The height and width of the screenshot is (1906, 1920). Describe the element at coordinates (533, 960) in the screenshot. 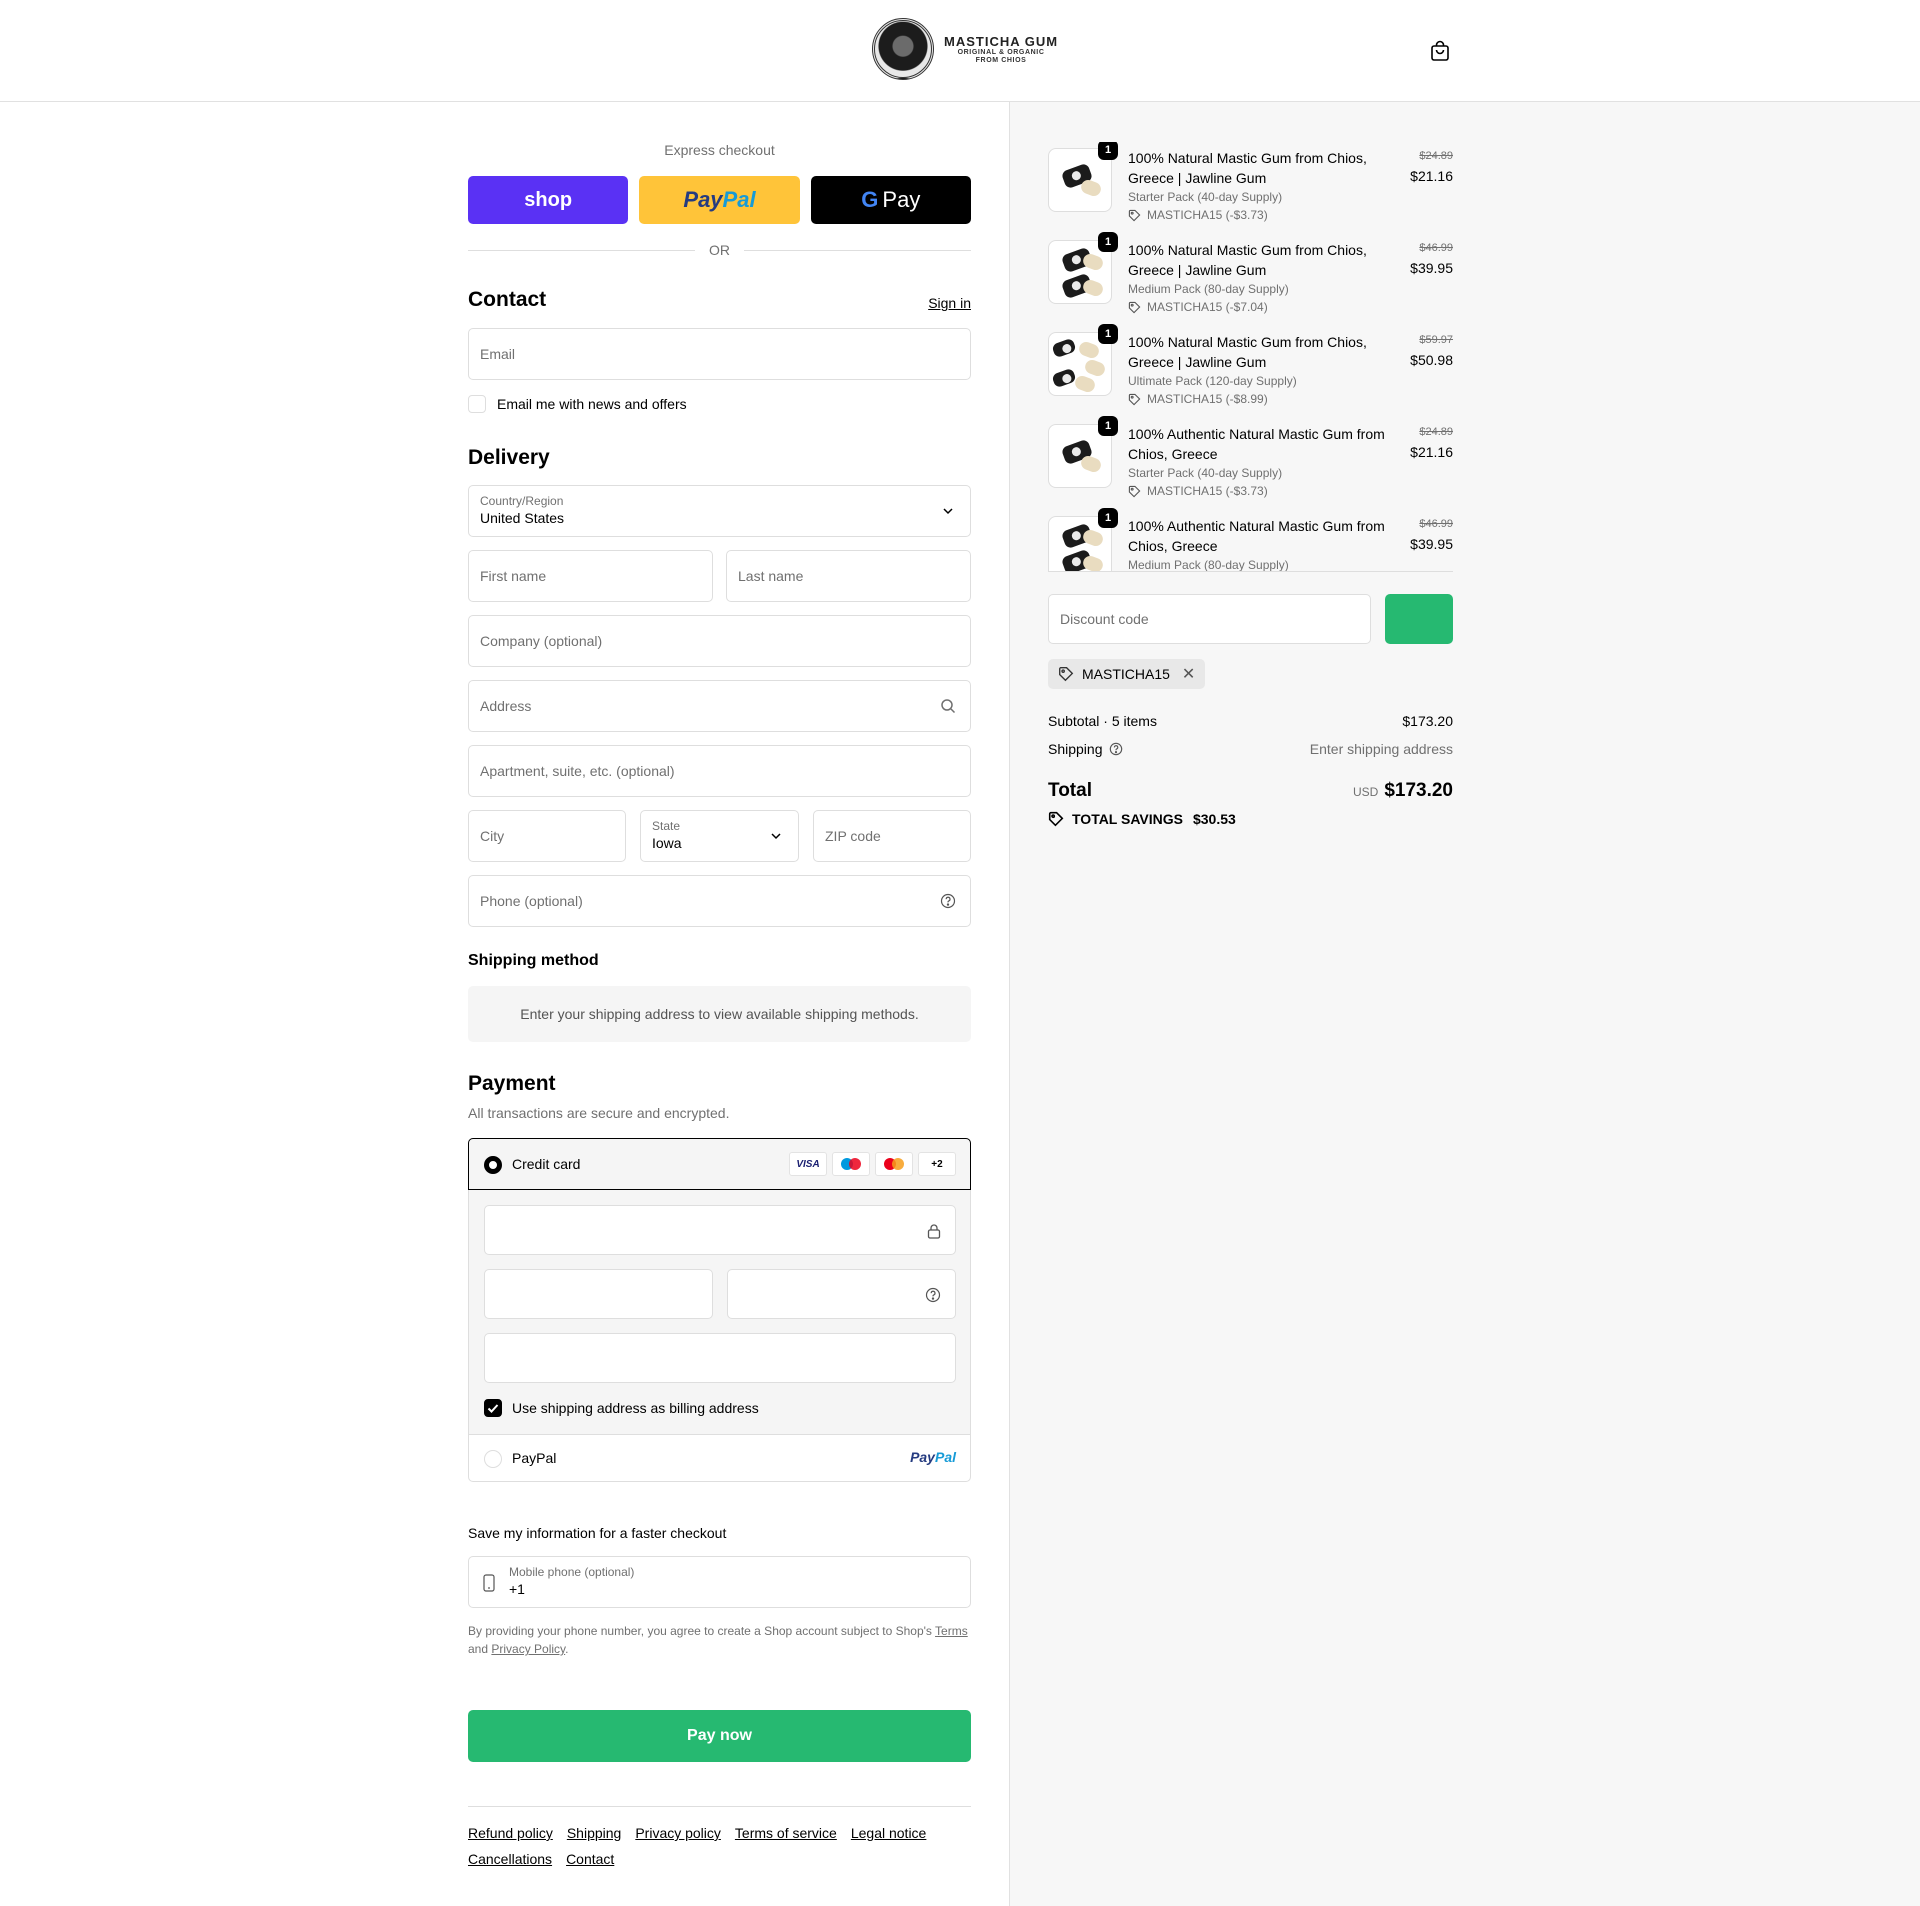

I see `shipping-method-title: Shipping method` at that location.